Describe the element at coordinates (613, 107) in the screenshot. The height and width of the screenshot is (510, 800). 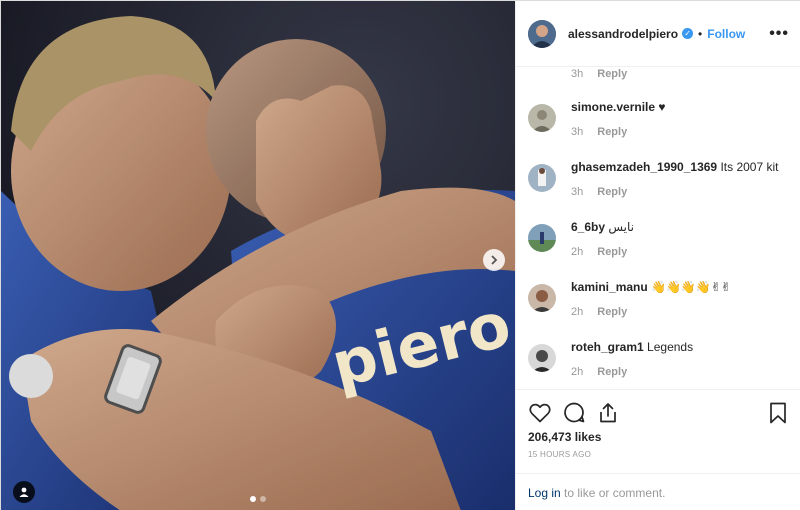
I see `comment-username: simone.vernile` at that location.